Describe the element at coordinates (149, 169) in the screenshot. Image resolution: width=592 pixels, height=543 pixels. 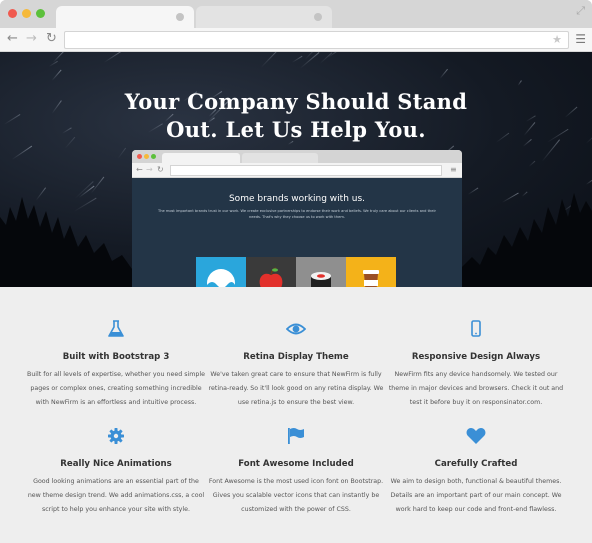
I see `mockup-forward-icon: →` at that location.